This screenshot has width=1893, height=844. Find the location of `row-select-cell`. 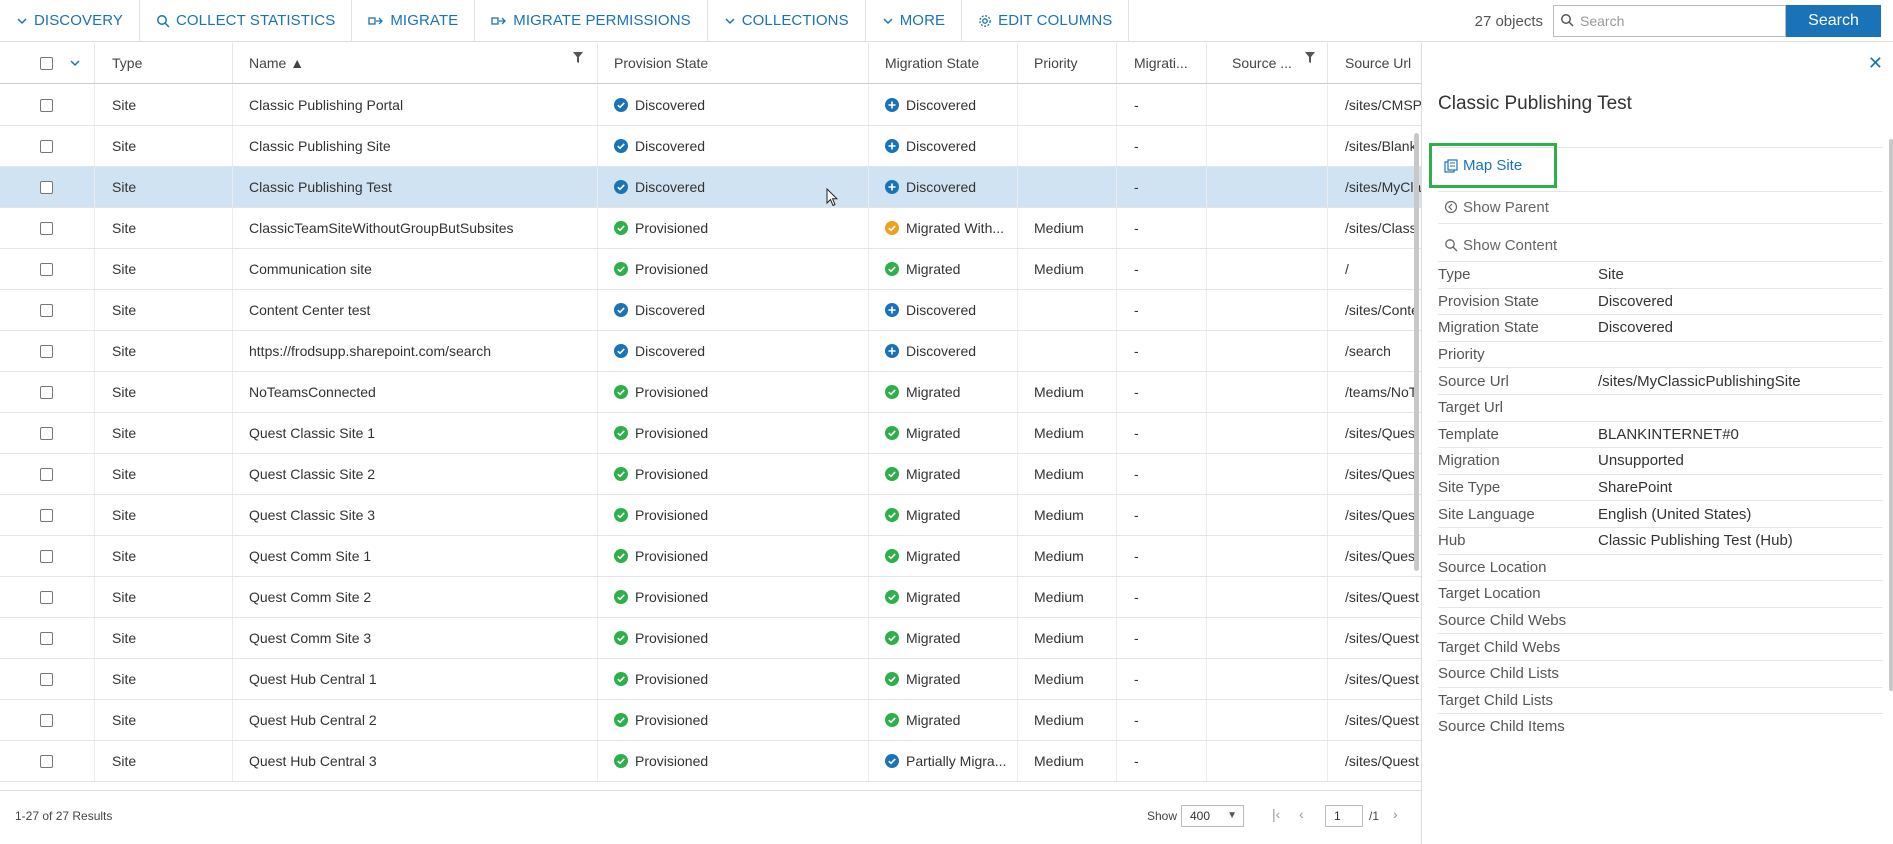

row-select-cell is located at coordinates (47, 761).